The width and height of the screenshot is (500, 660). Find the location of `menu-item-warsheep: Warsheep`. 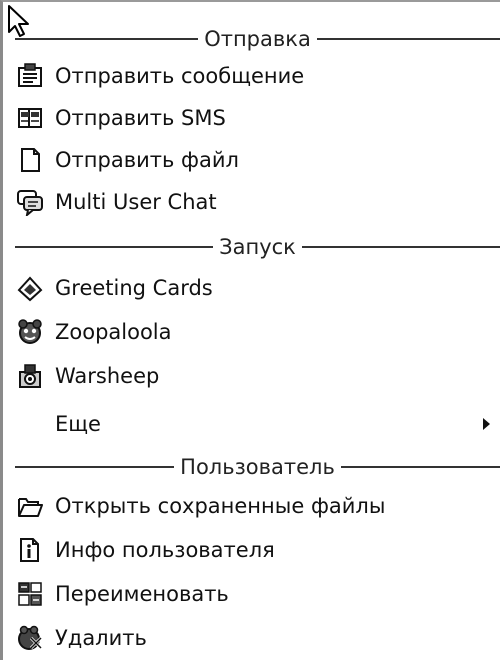

menu-item-warsheep: Warsheep is located at coordinates (257, 376).